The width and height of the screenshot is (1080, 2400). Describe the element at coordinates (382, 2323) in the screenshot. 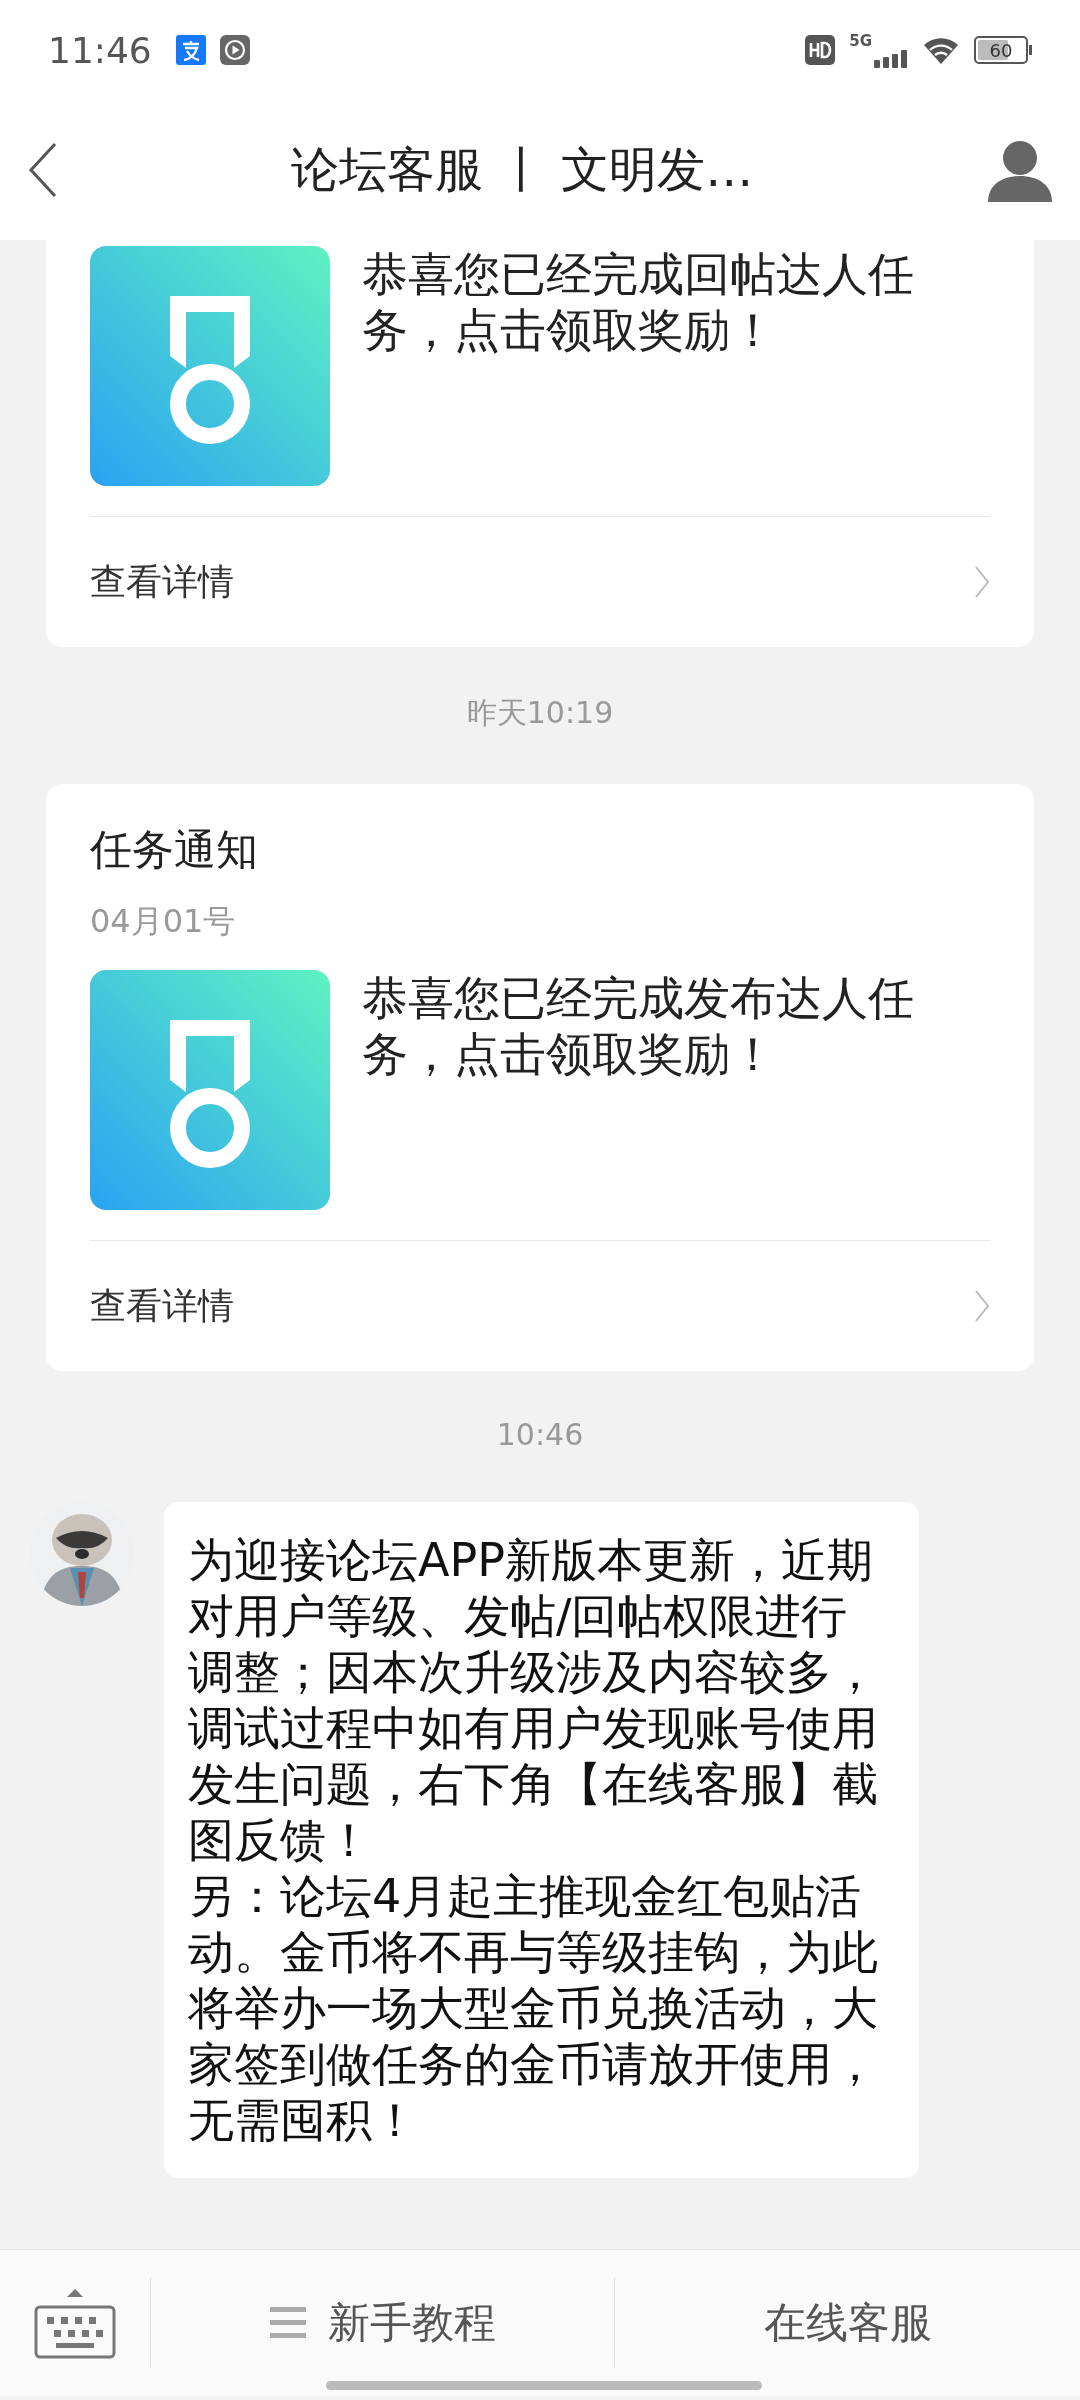

I see `tutorial-button: 新手教程` at that location.